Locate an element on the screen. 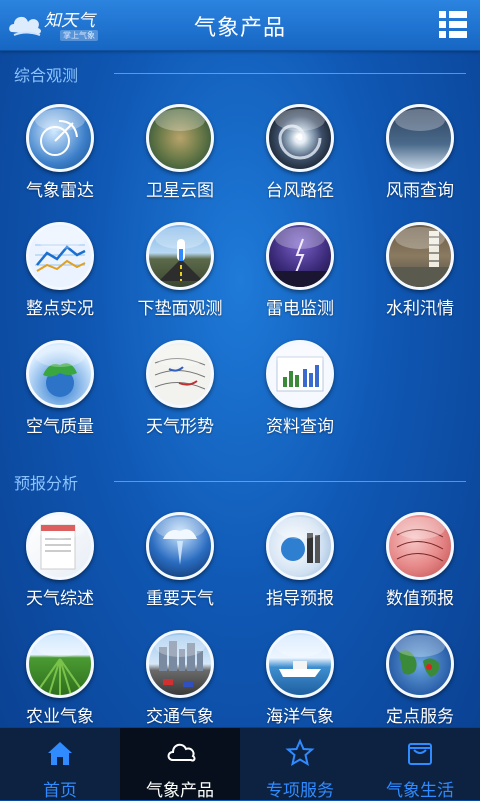 The width and height of the screenshot is (480, 801). guidance-forecast-icon is located at coordinates (300, 546).